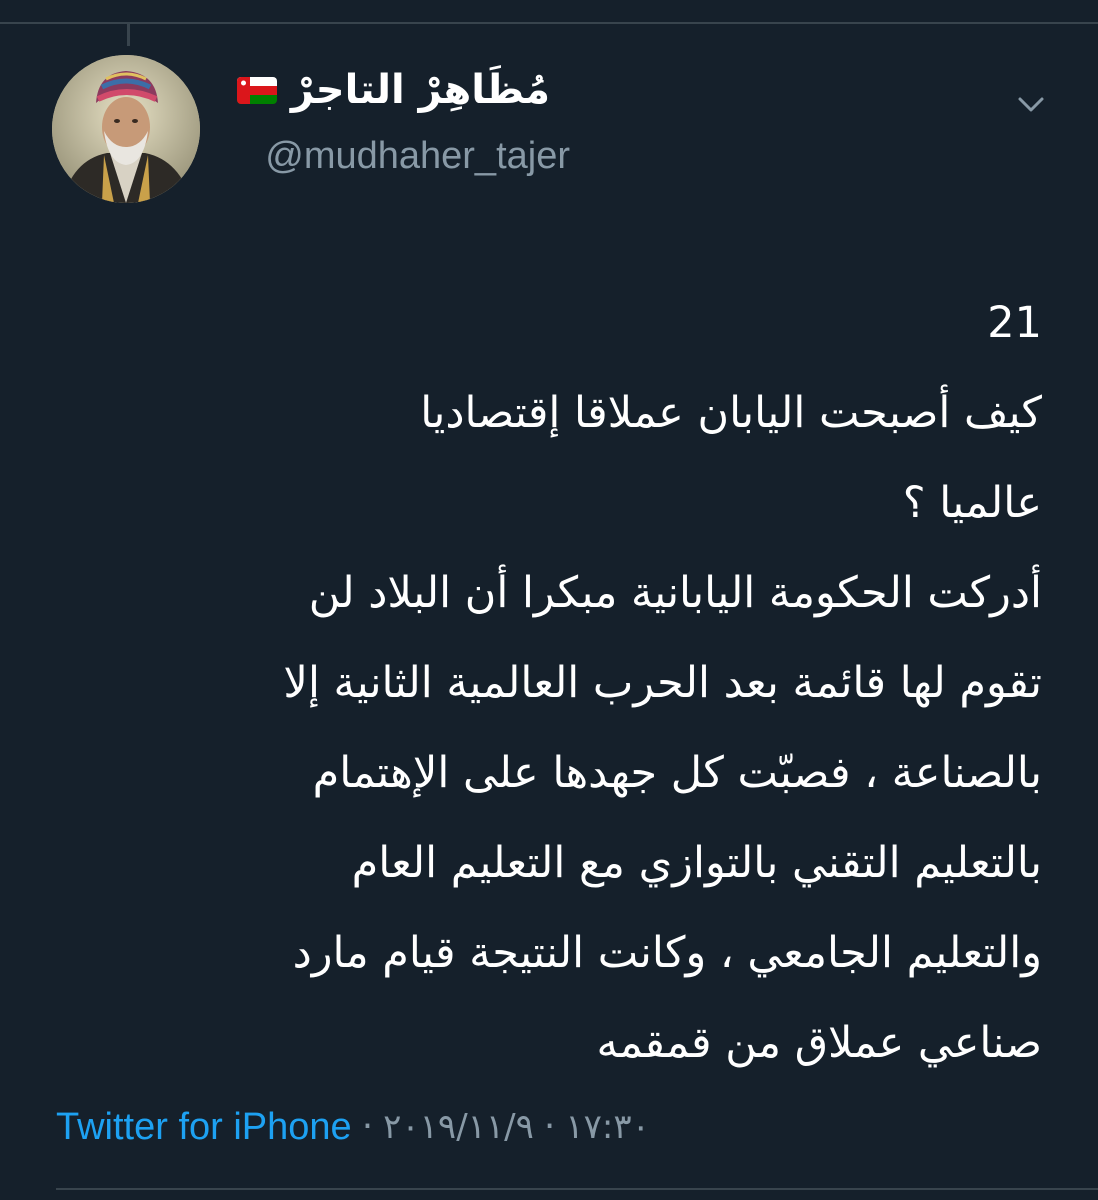 The height and width of the screenshot is (1200, 1098). What do you see at coordinates (607, 1127) in the screenshot?
I see `tweet-time: ١٧:٣٠` at bounding box center [607, 1127].